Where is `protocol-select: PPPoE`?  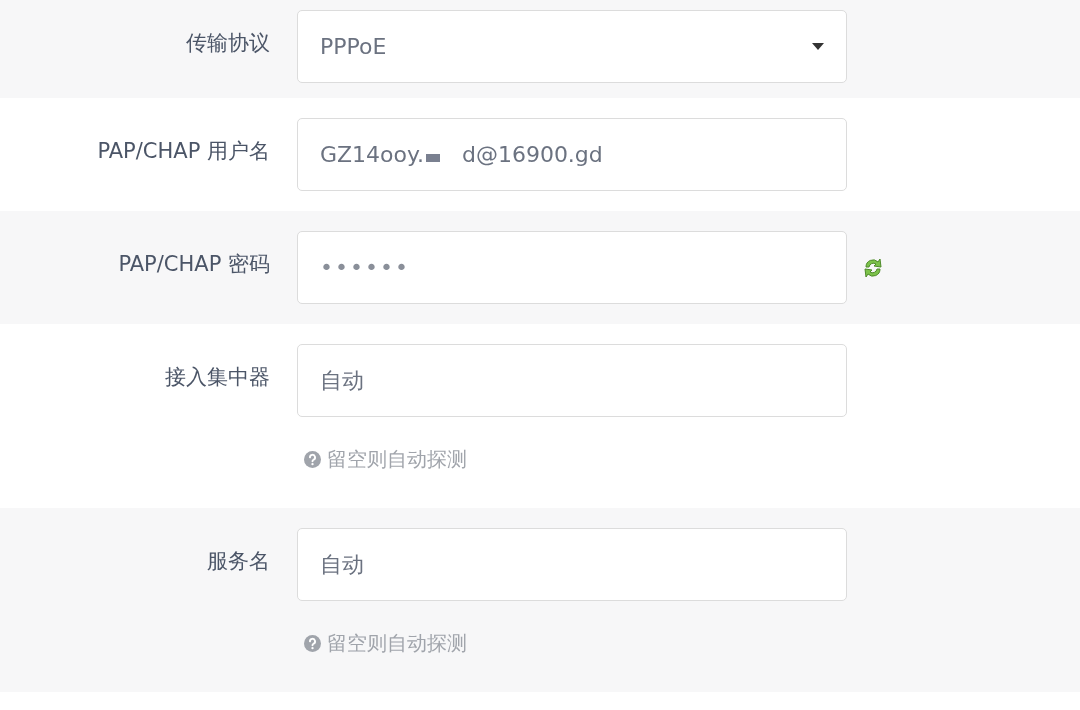 protocol-select: PPPoE is located at coordinates (572, 46).